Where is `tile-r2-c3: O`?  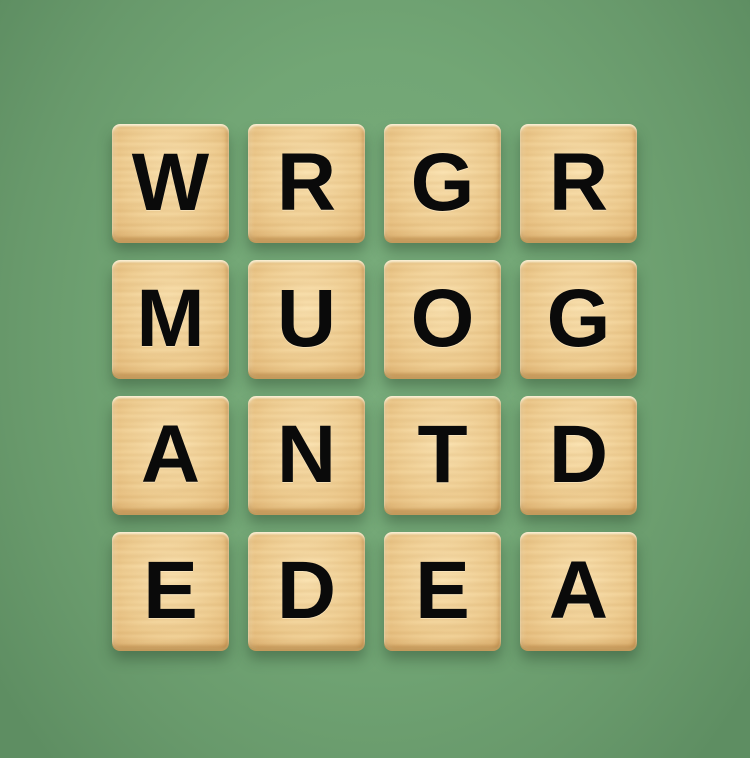
tile-r2-c3: O is located at coordinates (442, 318).